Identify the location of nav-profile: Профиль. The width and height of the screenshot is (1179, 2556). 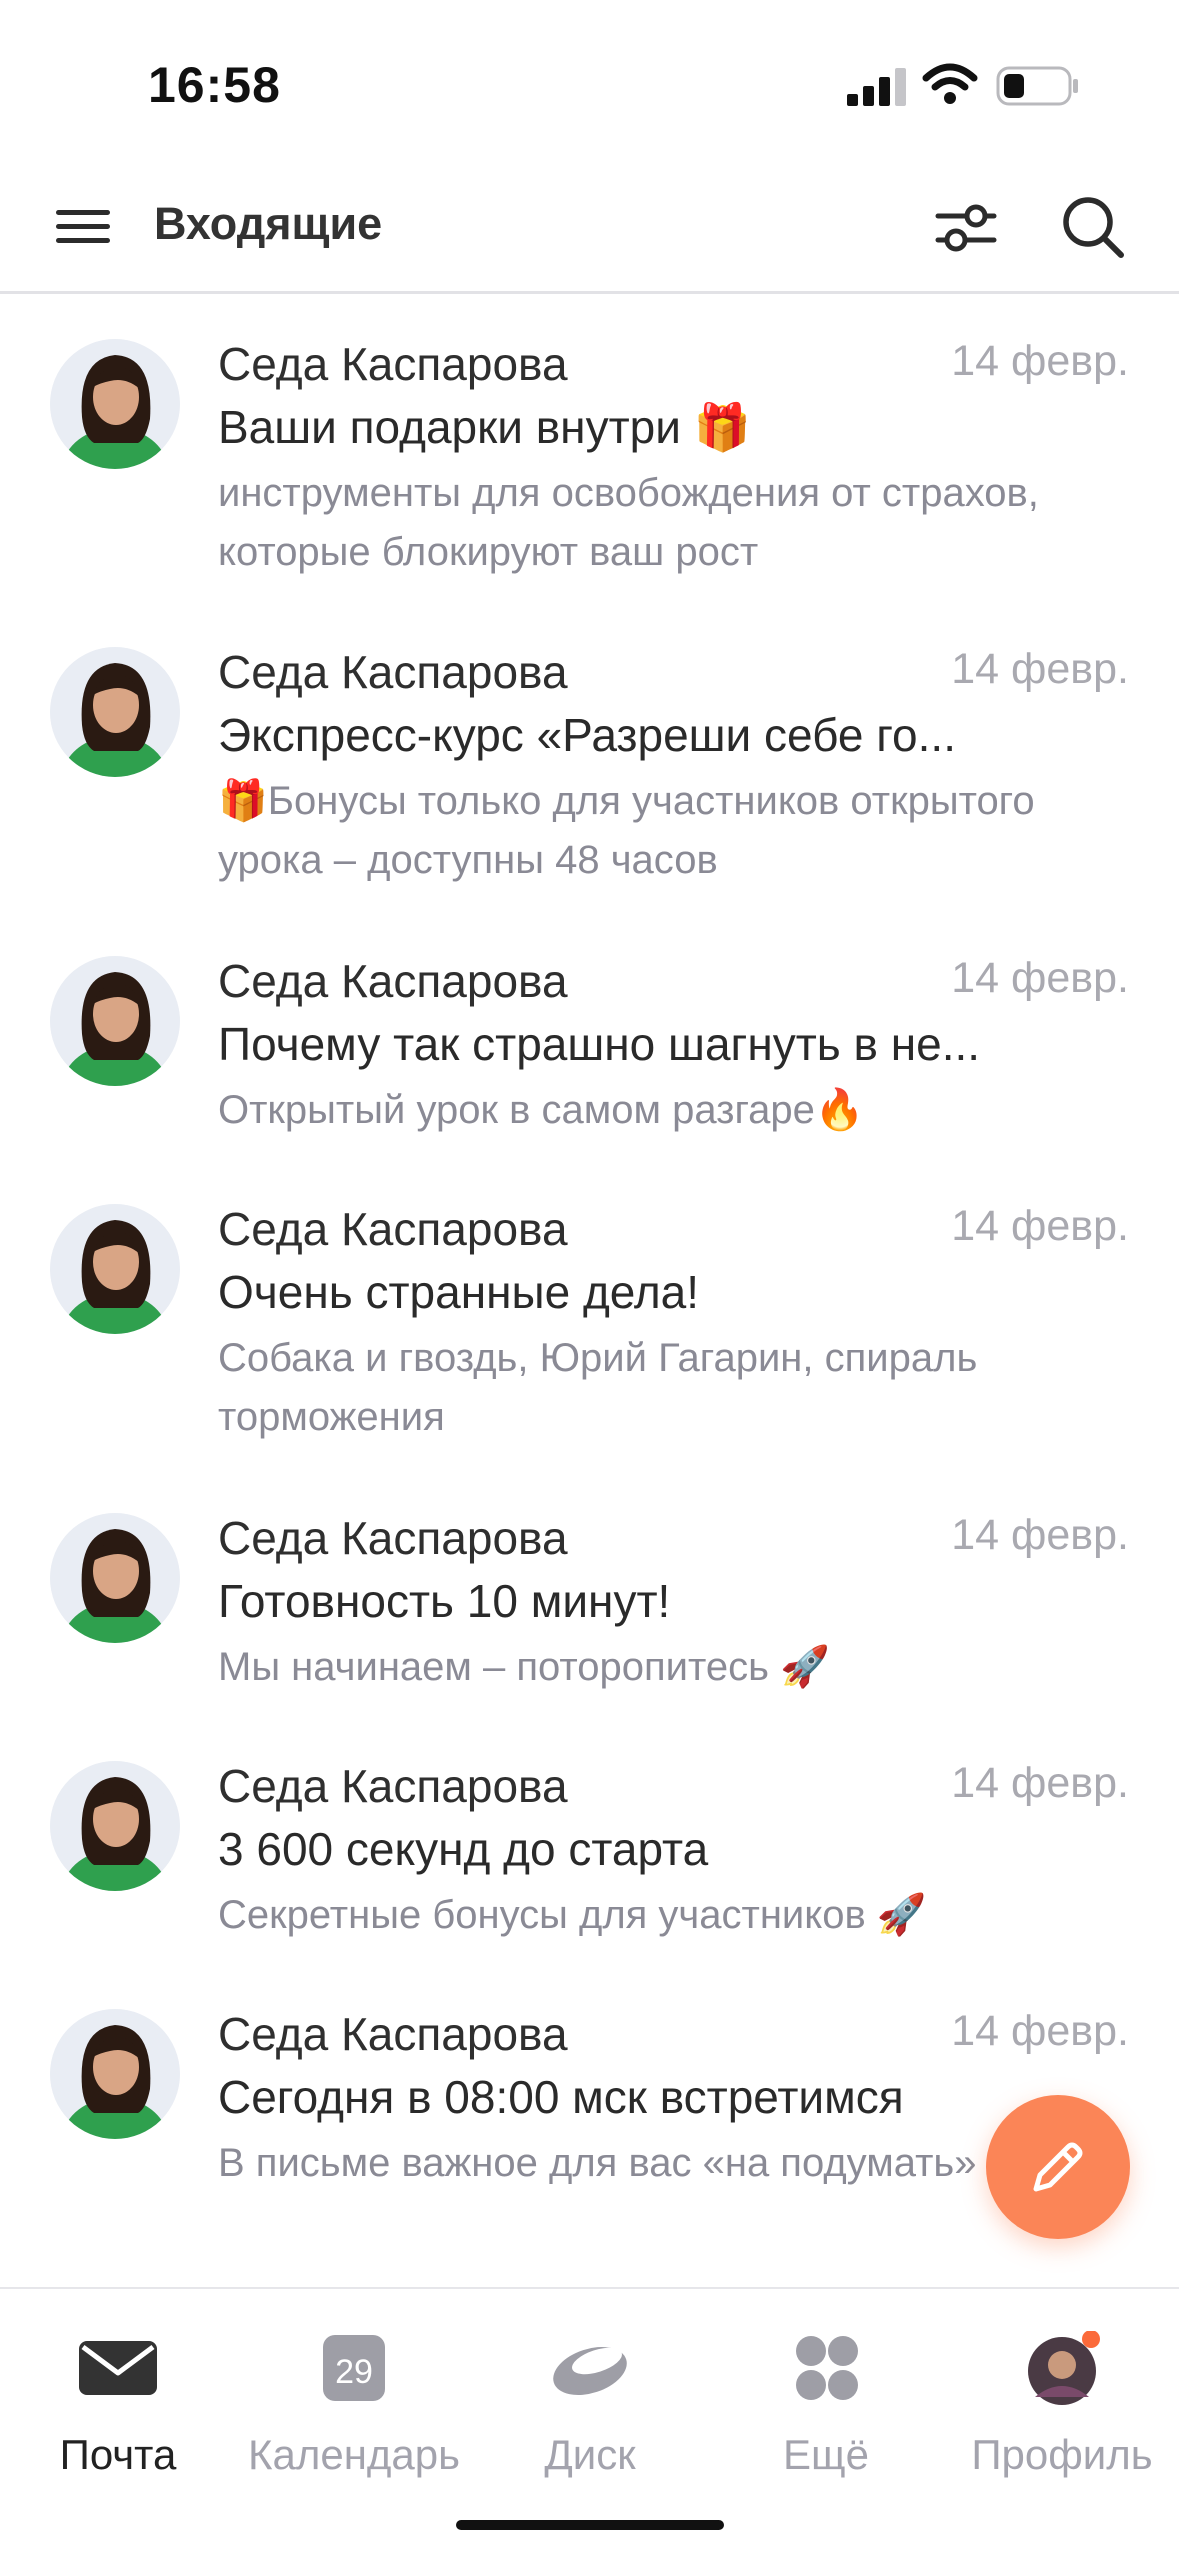
(1061, 2409).